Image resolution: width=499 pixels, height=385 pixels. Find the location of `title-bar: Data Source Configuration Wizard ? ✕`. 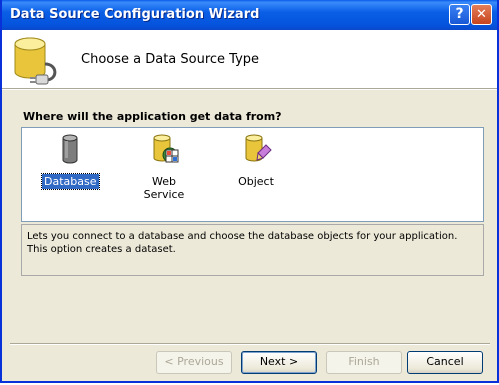

title-bar: Data Source Configuration Wizard ? ✕ is located at coordinates (249, 15).